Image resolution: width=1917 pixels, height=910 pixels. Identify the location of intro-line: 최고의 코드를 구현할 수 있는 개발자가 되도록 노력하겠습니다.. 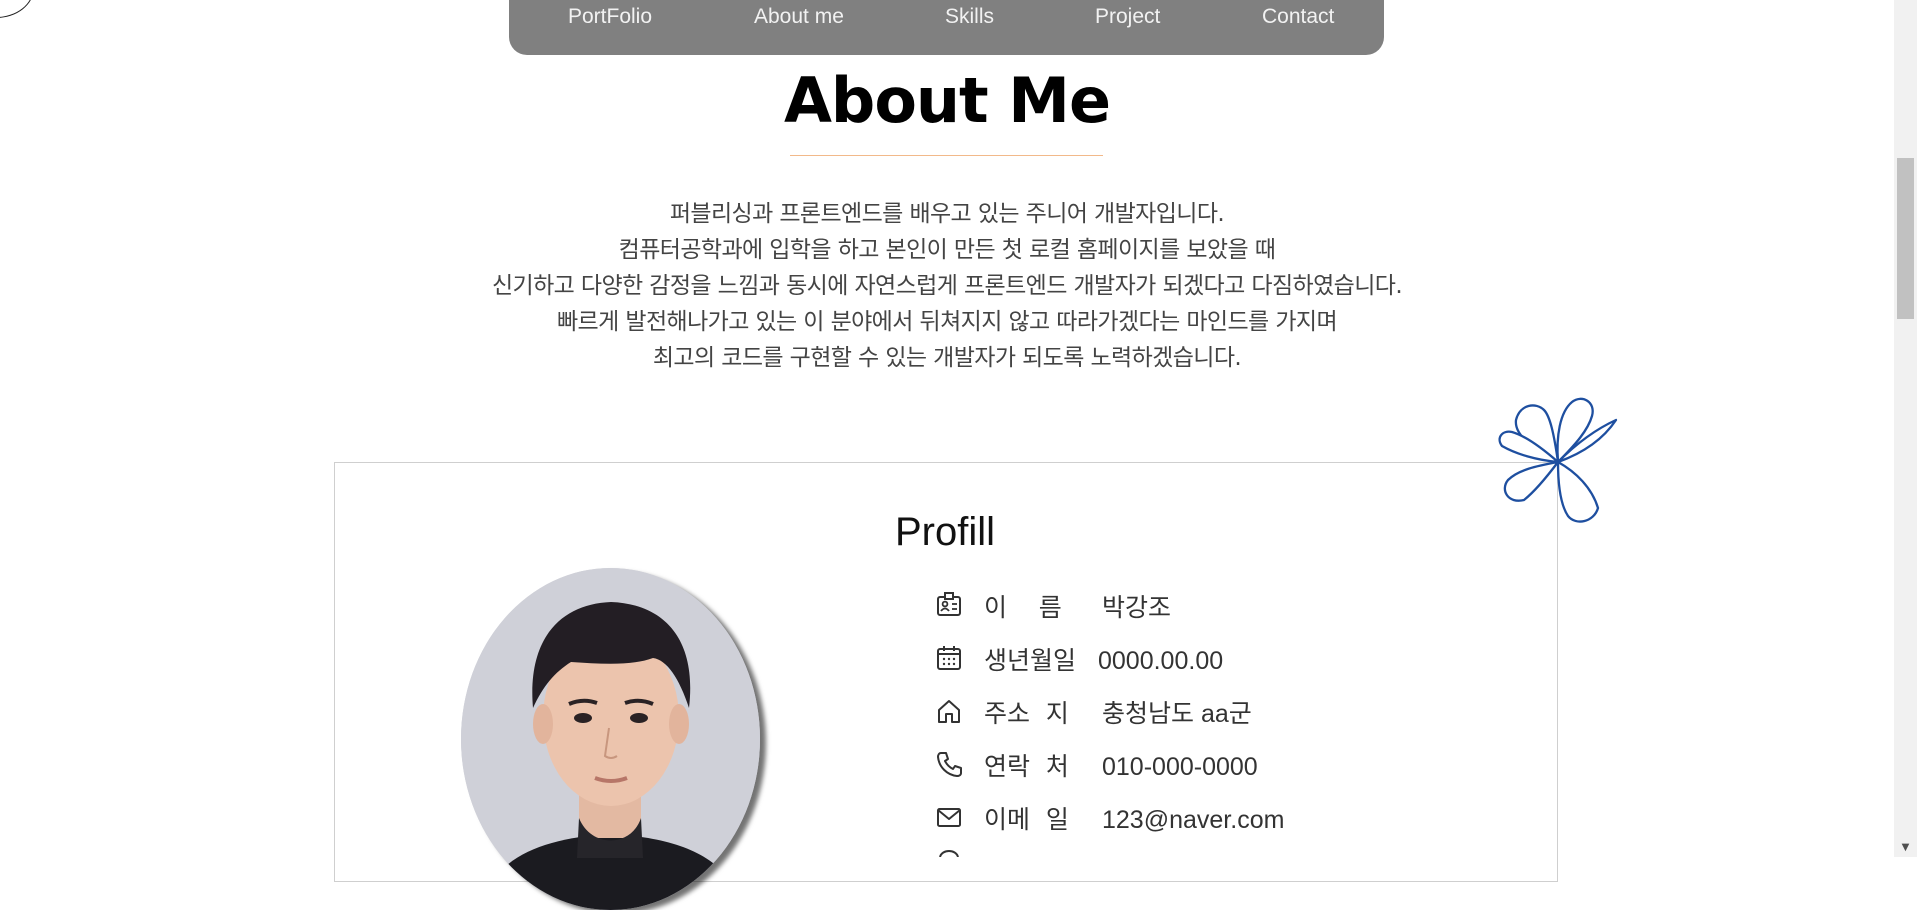
(947, 358).